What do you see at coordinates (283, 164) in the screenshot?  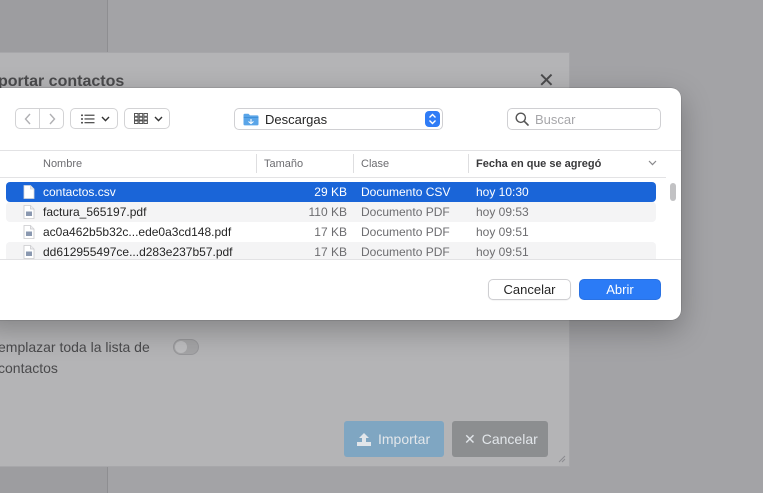 I see `column-header-size: Tamaño` at bounding box center [283, 164].